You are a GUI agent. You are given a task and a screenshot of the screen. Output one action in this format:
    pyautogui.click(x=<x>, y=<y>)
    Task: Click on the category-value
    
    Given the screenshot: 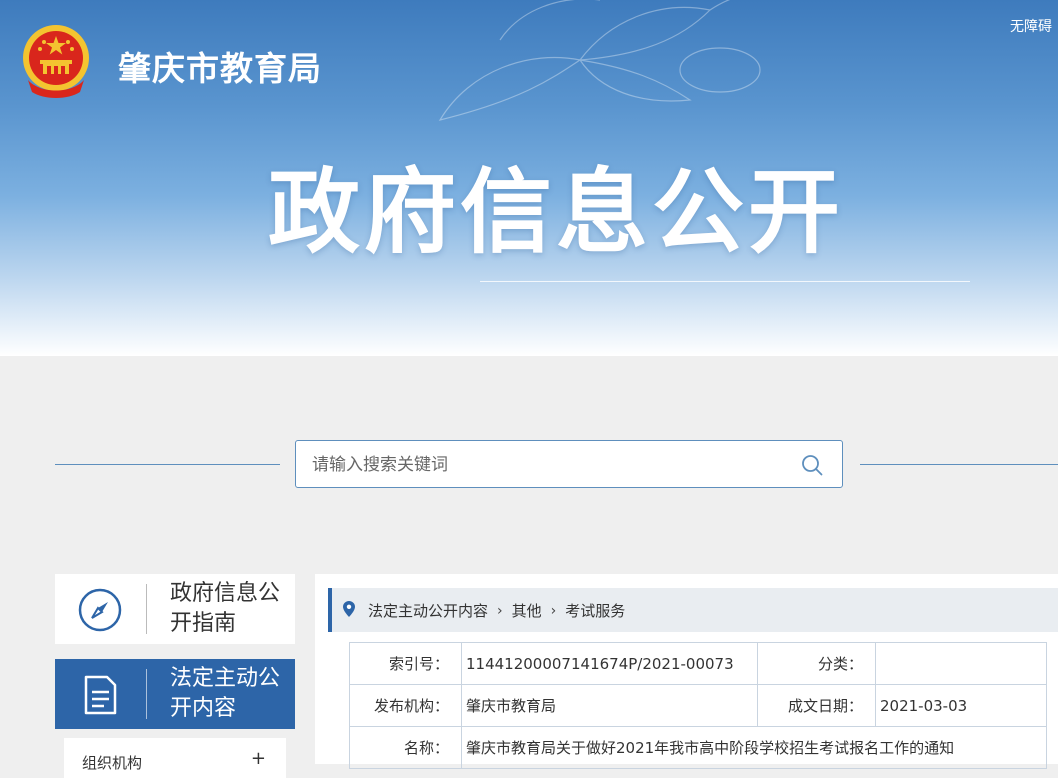 What is the action you would take?
    pyautogui.click(x=961, y=663)
    